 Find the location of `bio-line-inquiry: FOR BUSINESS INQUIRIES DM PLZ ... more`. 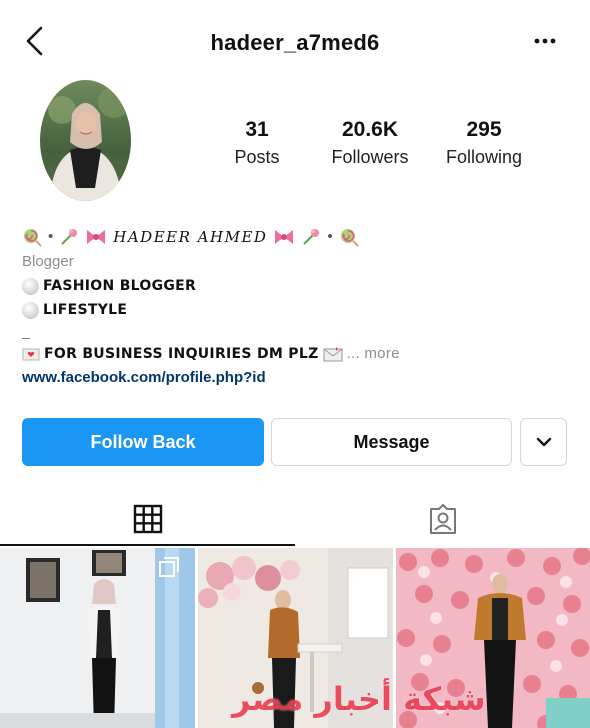

bio-line-inquiry: FOR BUSINESS INQUIRIES DM PLZ ... more is located at coordinates (292, 354).